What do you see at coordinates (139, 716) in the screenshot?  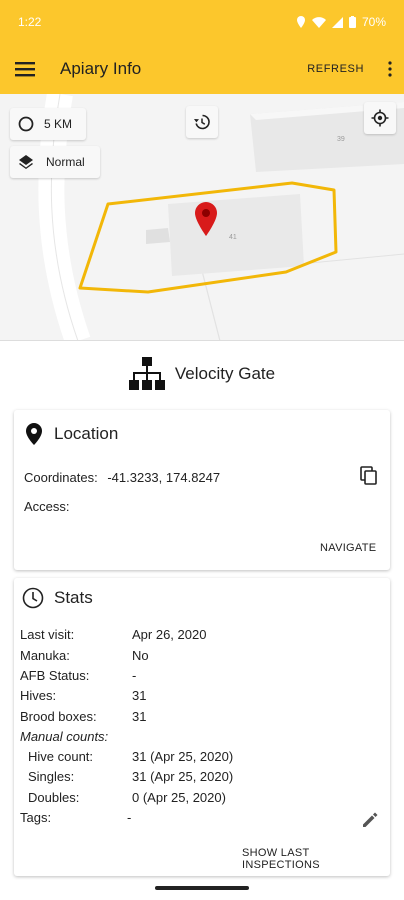 I see `stat-value-brood-boxes: 31` at bounding box center [139, 716].